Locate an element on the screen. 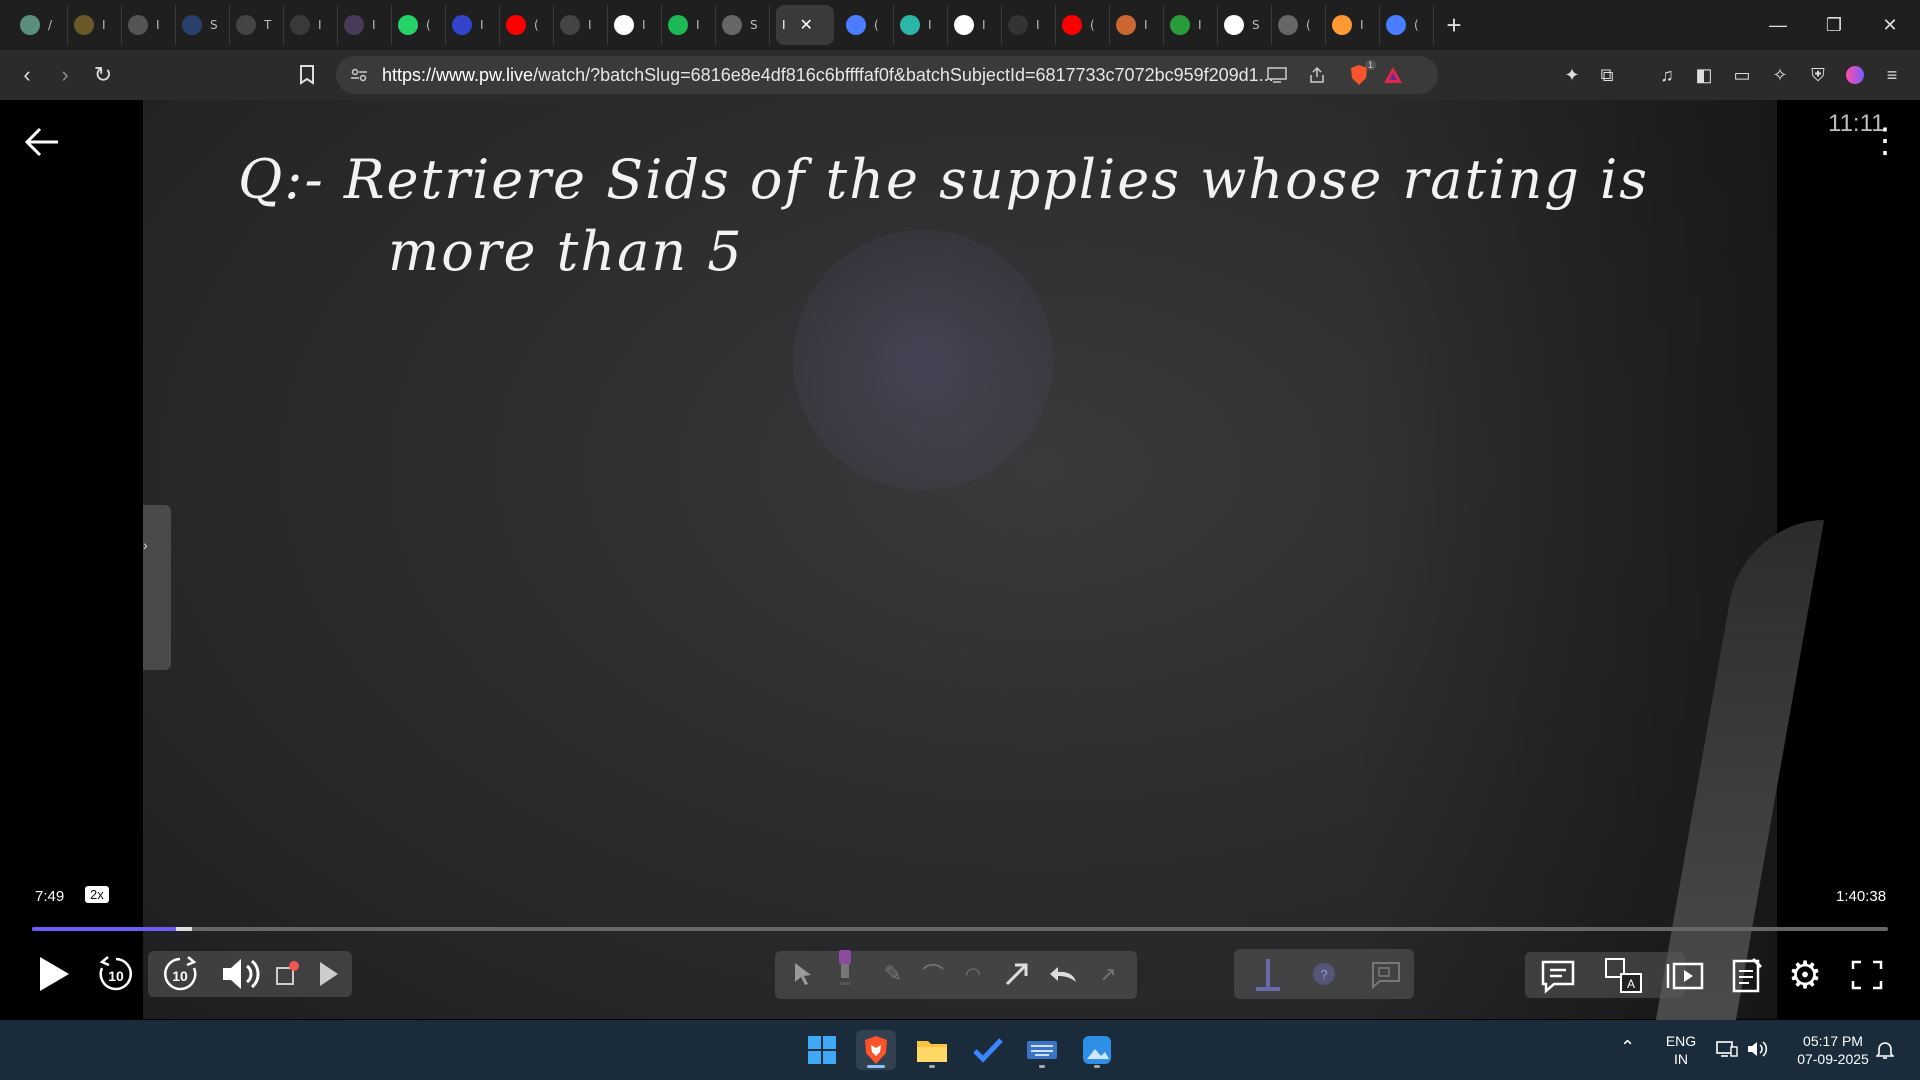 Image resolution: width=1920 pixels, height=1080 pixels. doubt-icon is located at coordinates (287, 974).